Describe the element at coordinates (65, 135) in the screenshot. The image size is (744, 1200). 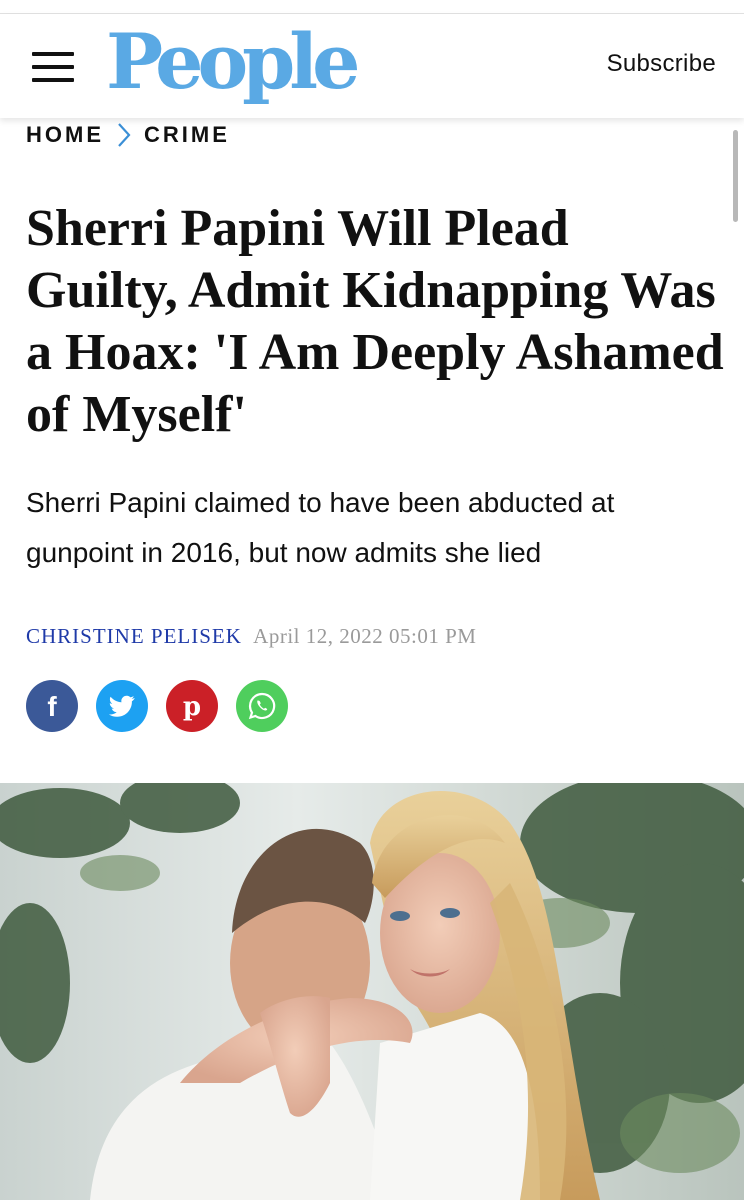
I see `breadcrumb-home: HOME` at that location.